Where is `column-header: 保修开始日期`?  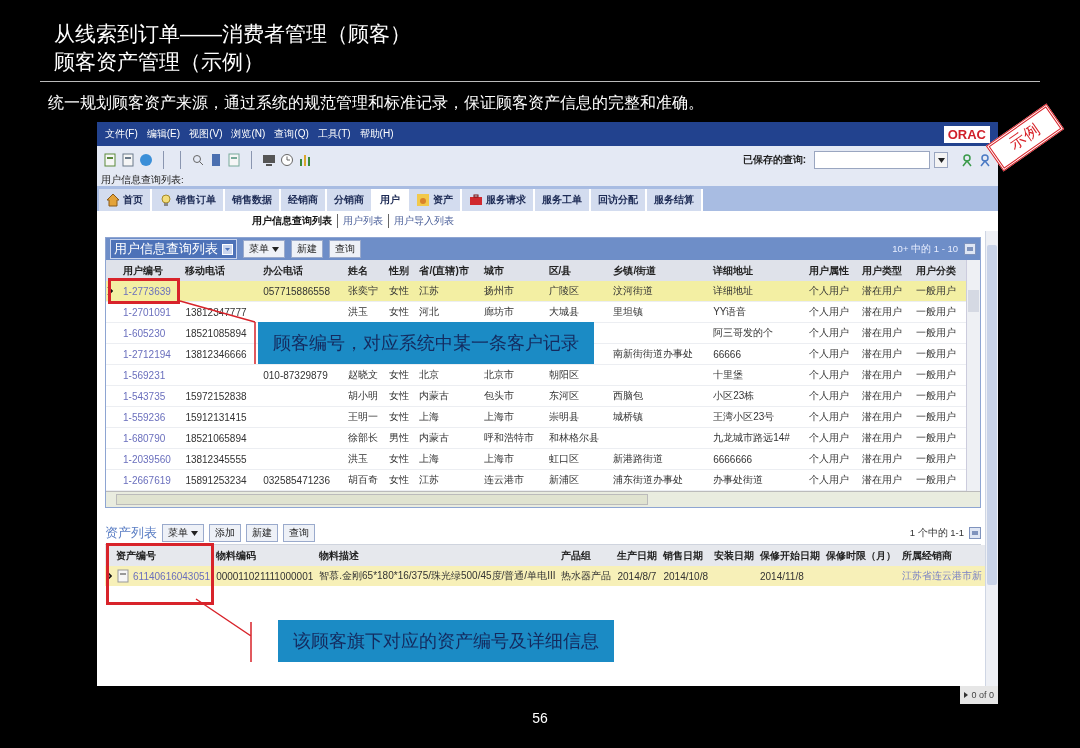 column-header: 保修开始日期 is located at coordinates (790, 555).